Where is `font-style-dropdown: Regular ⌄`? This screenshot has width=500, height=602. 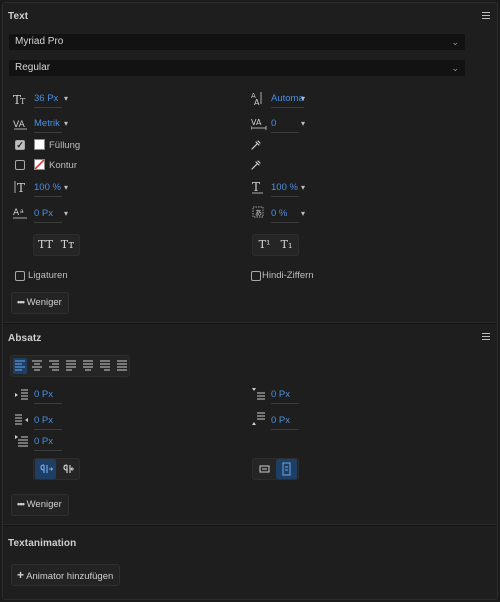 font-style-dropdown: Regular ⌄ is located at coordinates (237, 68).